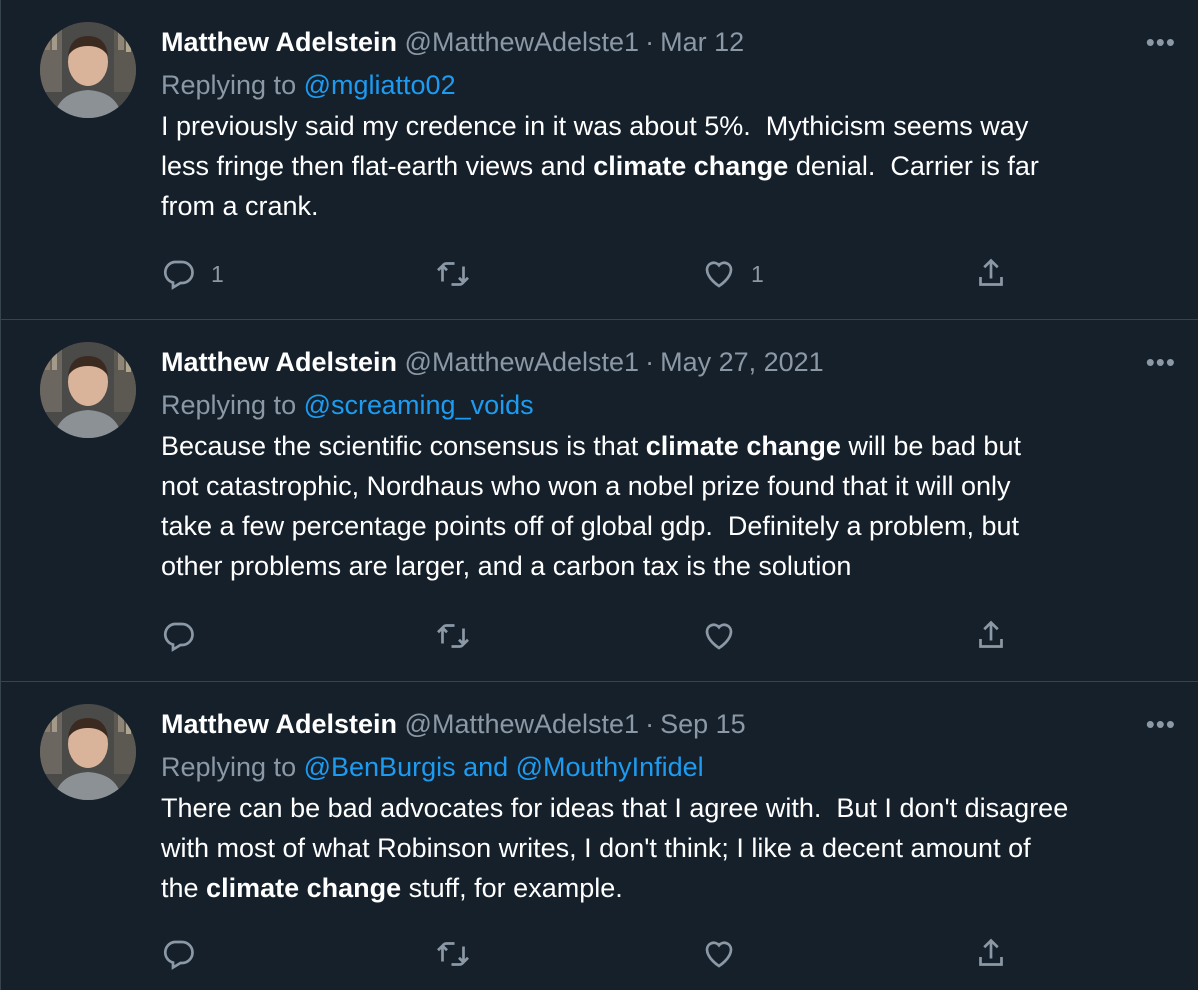  What do you see at coordinates (380, 85) in the screenshot?
I see `replying-mention: @mgliatto02` at bounding box center [380, 85].